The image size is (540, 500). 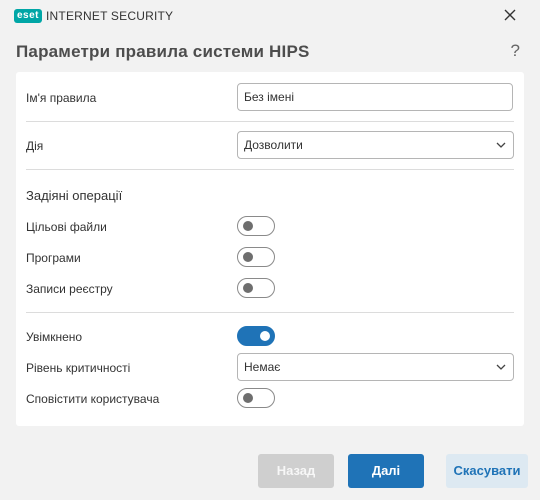 I want to click on page-title: Параметри правила системи HIPS, so click(x=163, y=51).